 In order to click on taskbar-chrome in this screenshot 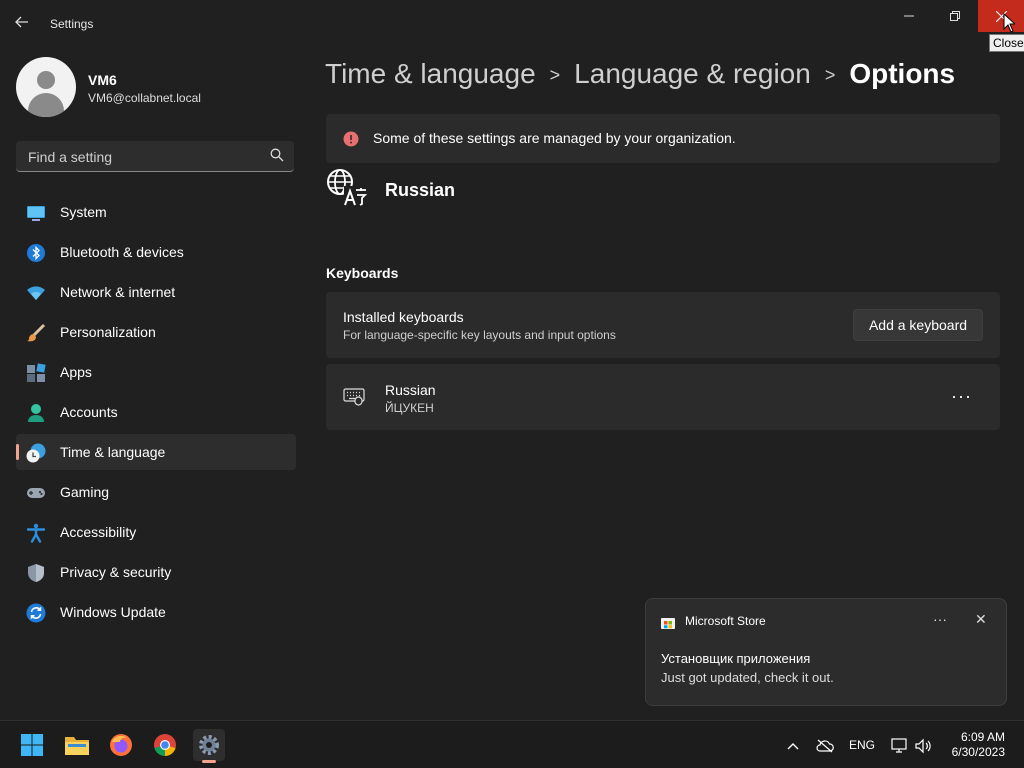, I will do `click(165, 745)`.